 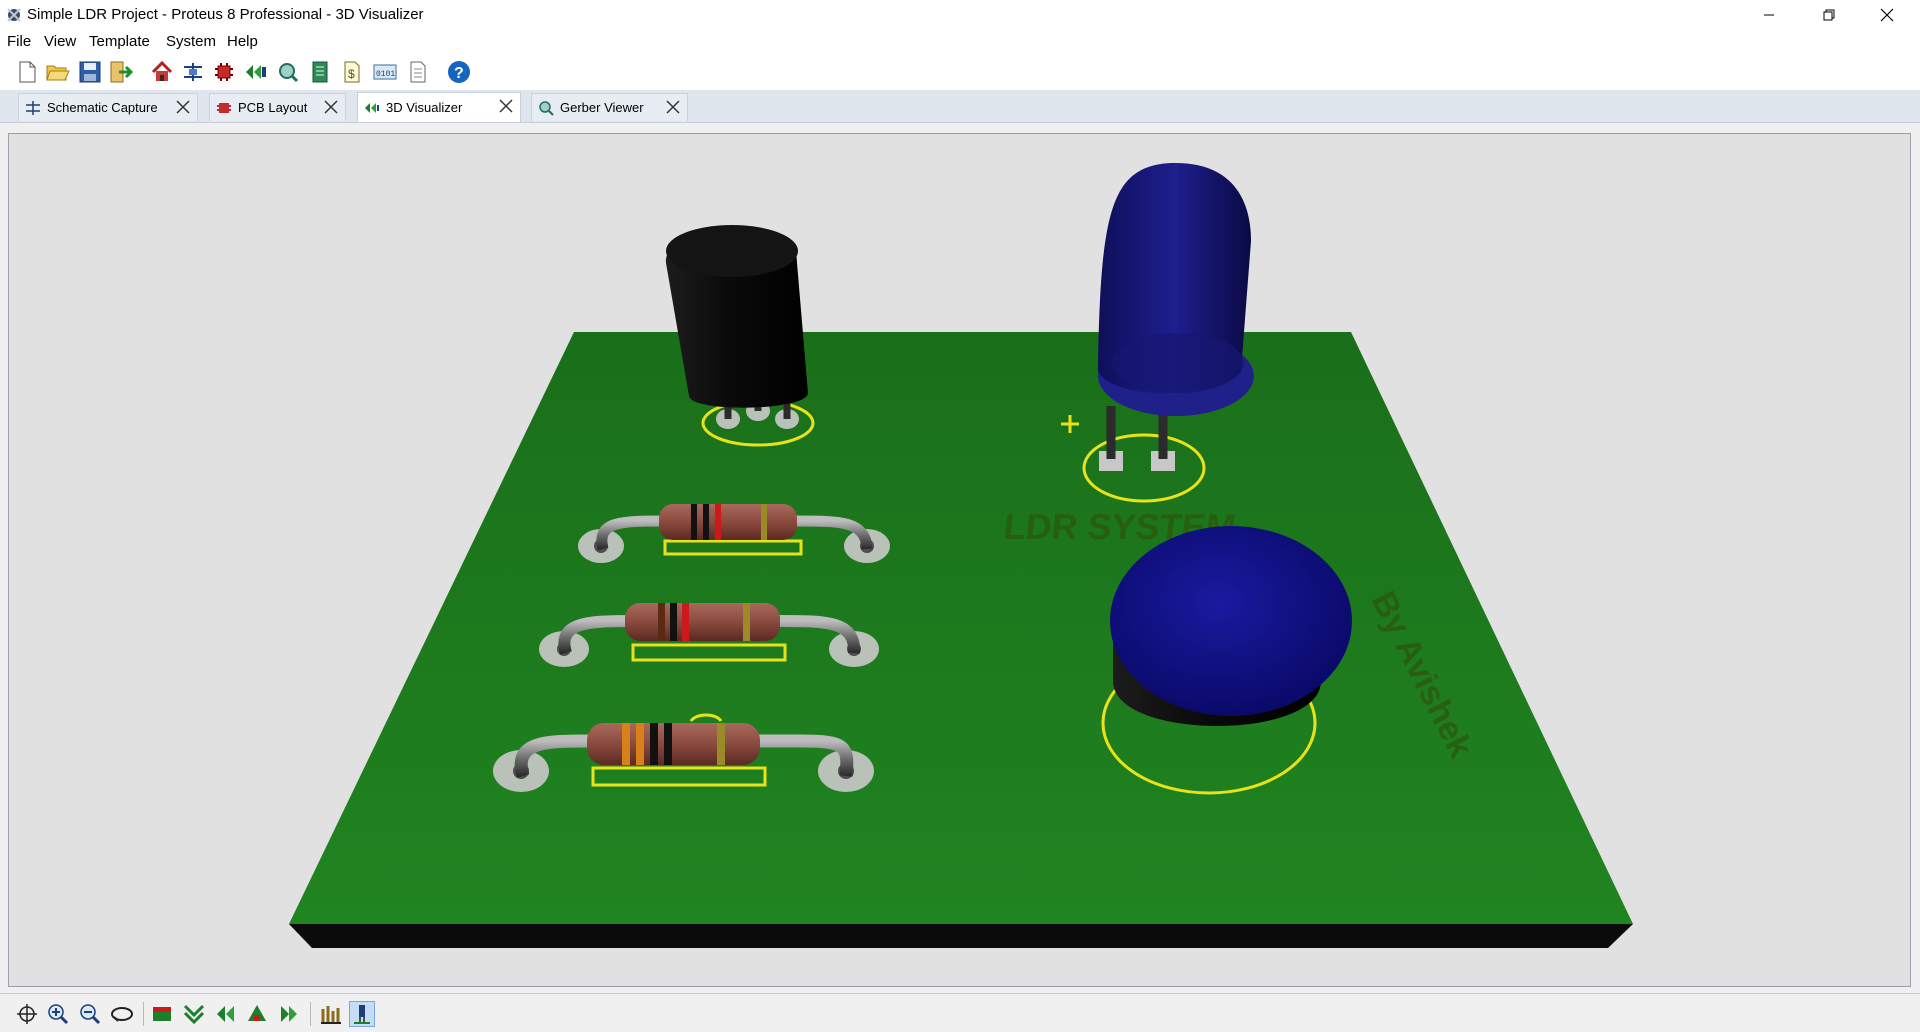 I want to click on minimize-button, so click(x=1769, y=15).